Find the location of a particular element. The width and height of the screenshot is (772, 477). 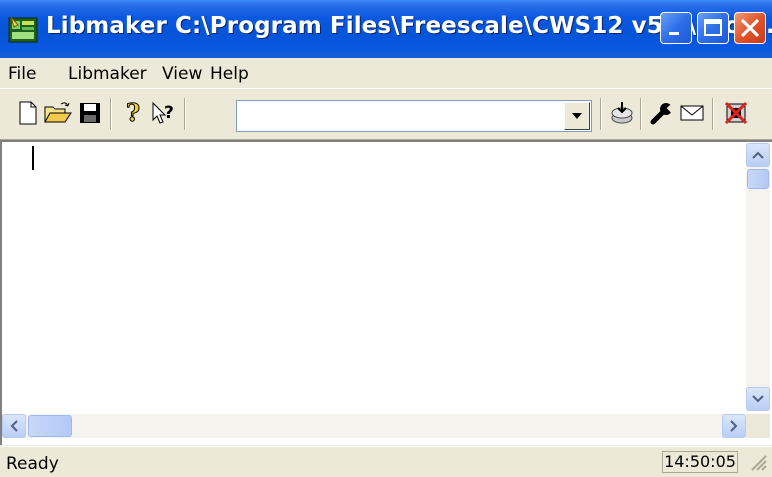

save-icon is located at coordinates (90, 113).